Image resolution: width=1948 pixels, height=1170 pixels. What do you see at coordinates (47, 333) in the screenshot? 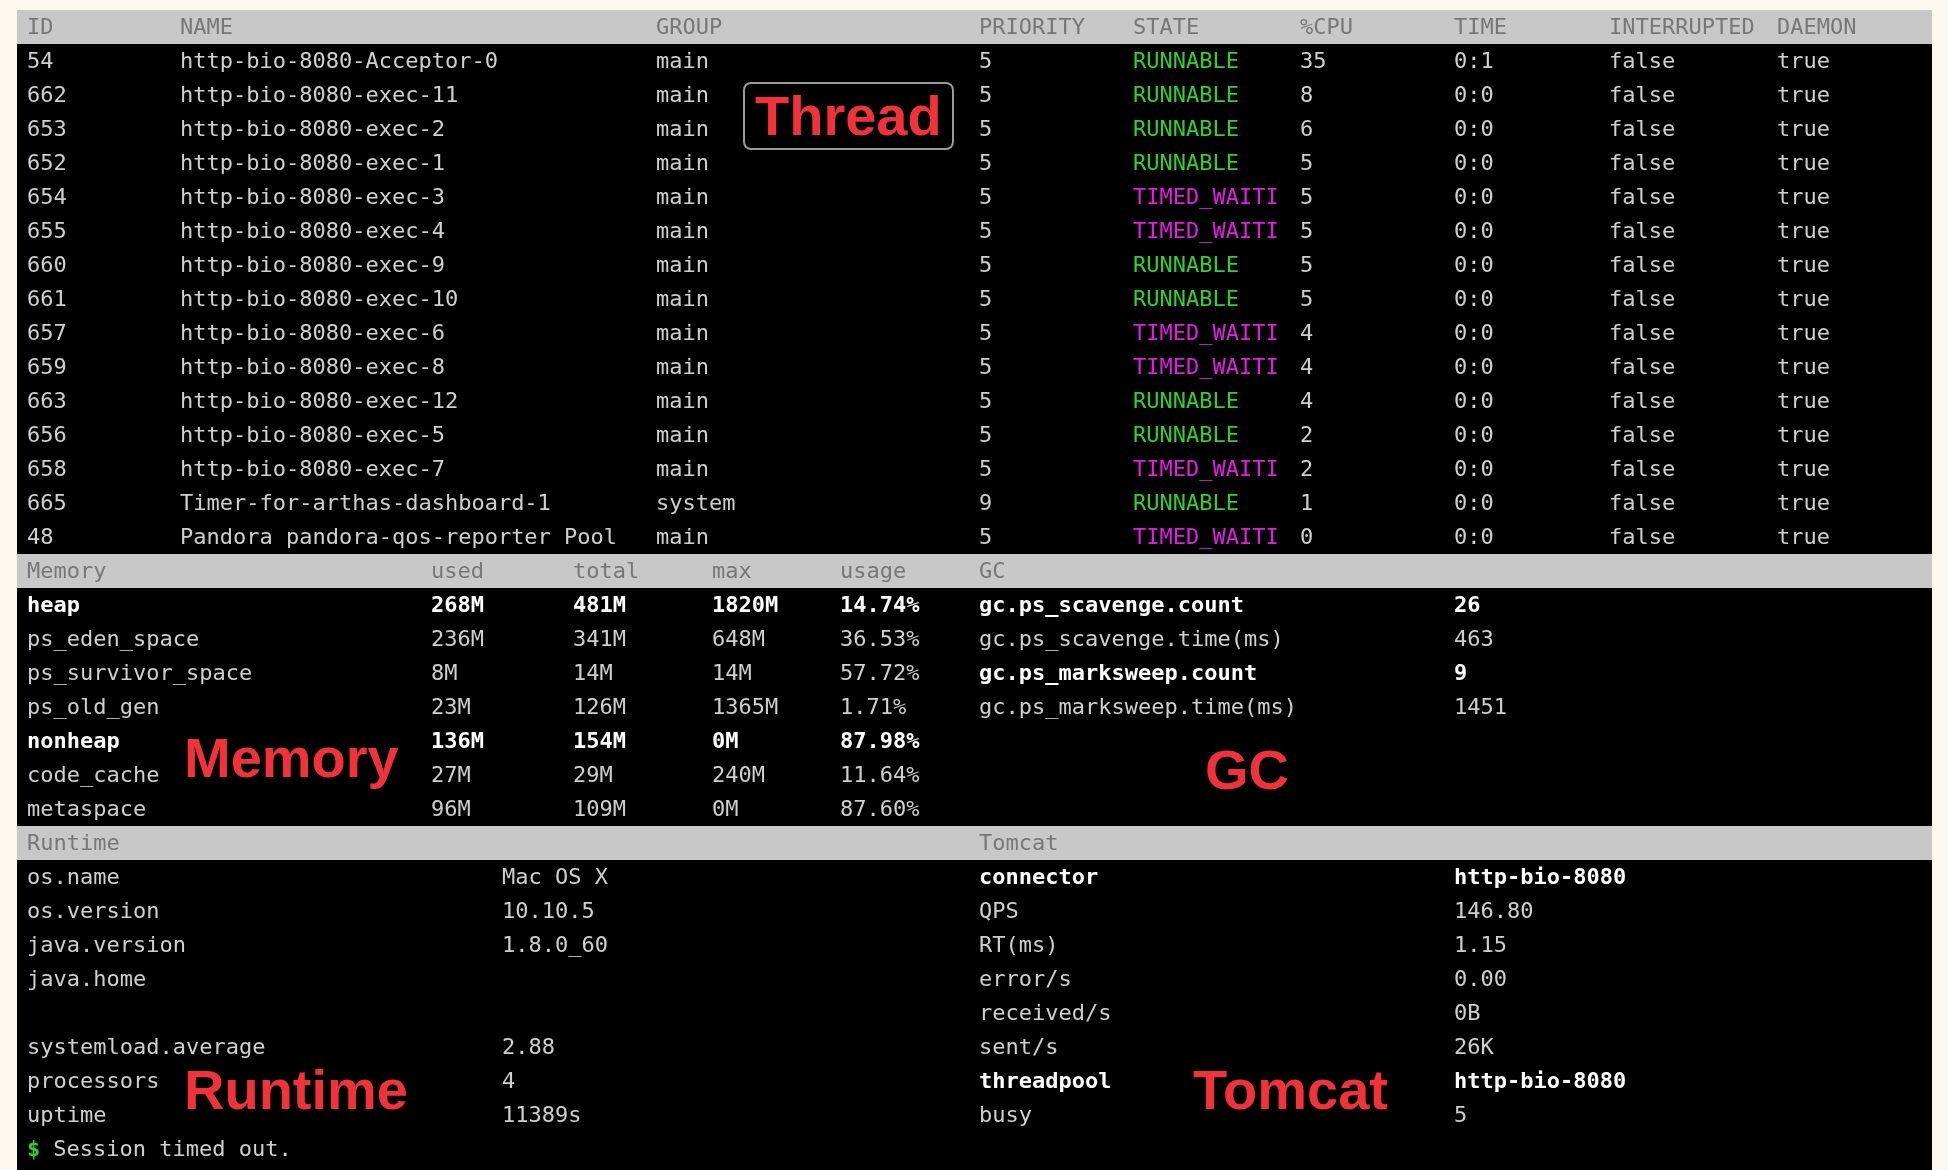
I see `table-cell-text: 657` at bounding box center [47, 333].